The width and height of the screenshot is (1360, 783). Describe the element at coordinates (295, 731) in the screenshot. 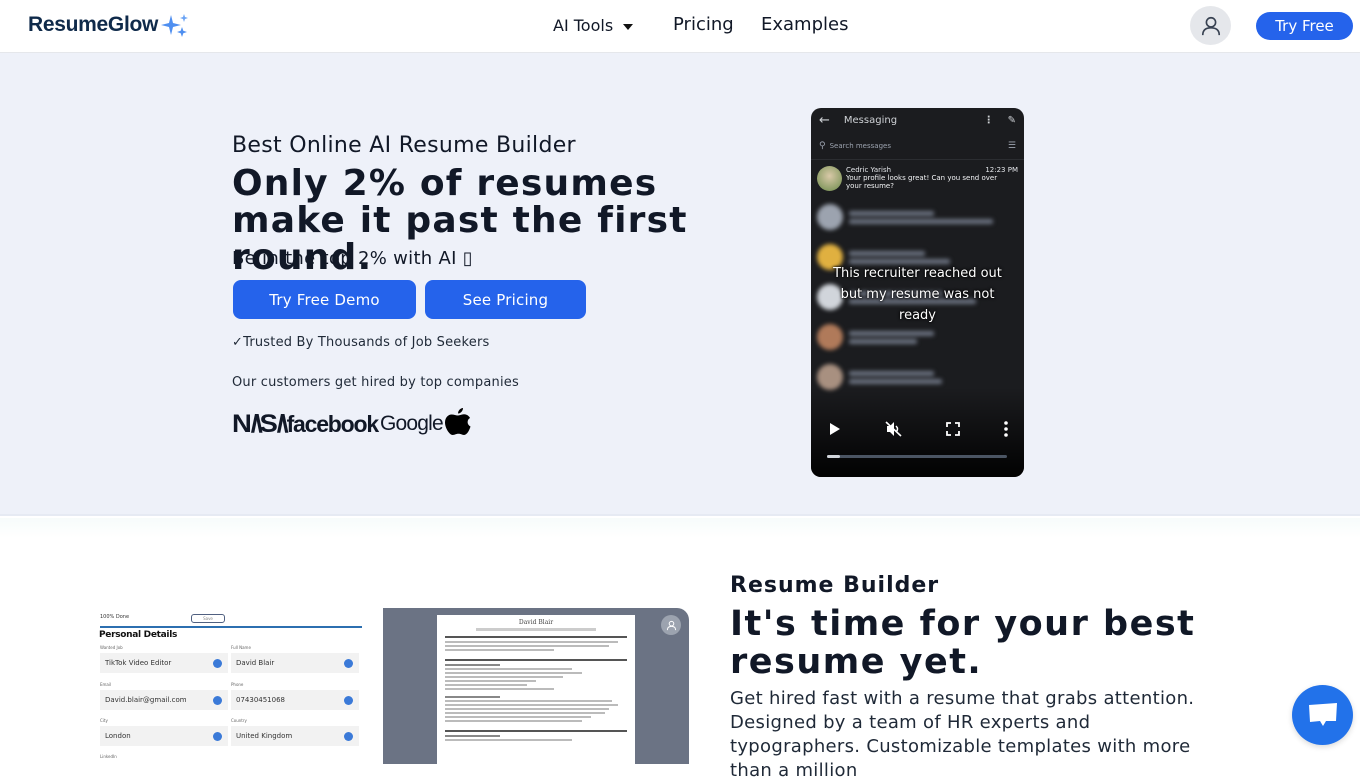

I see `form-field: Country United Kingdom` at that location.